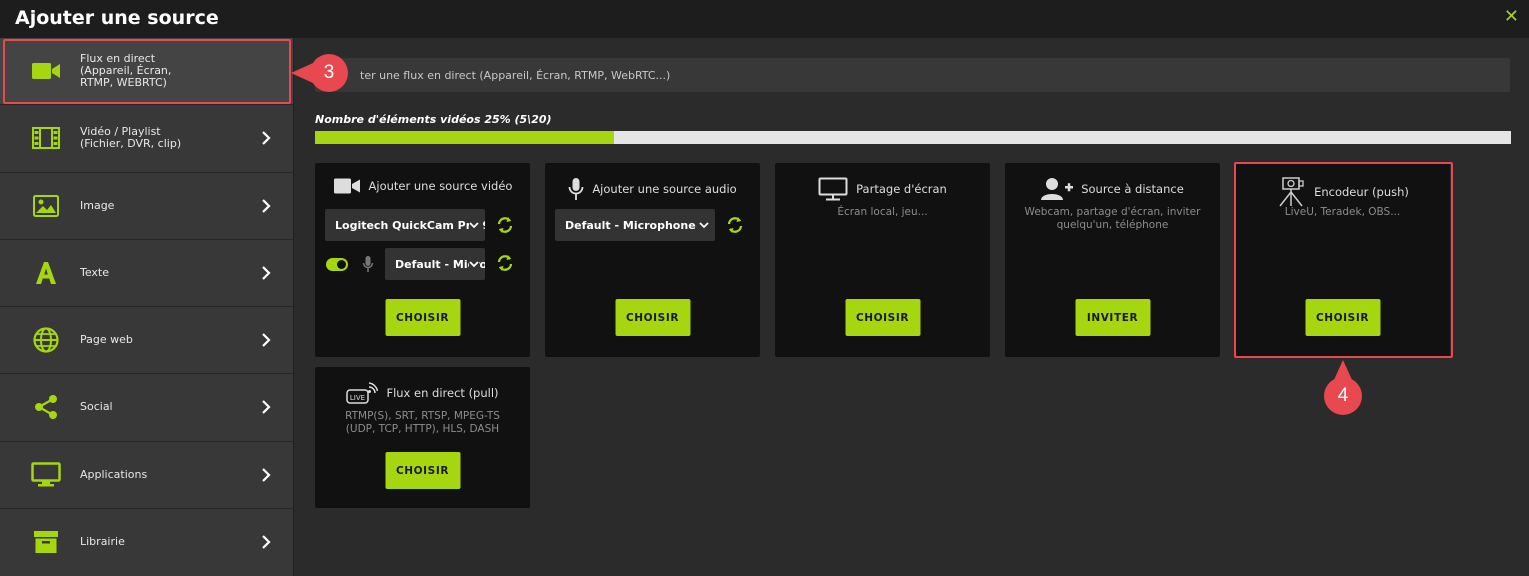 This screenshot has height=576, width=1529. Describe the element at coordinates (146, 542) in the screenshot. I see `sidebar-item-library: Librairie` at that location.